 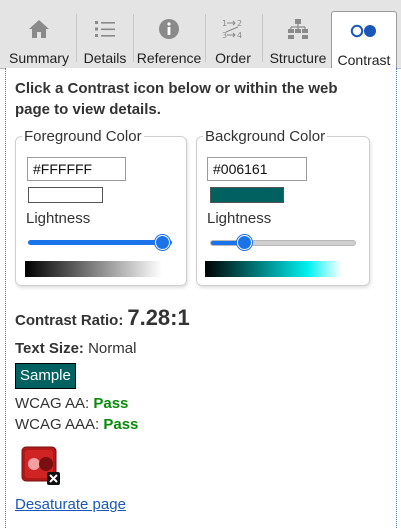 What do you see at coordinates (283, 243) in the screenshot?
I see `background-lightness-slider` at bounding box center [283, 243].